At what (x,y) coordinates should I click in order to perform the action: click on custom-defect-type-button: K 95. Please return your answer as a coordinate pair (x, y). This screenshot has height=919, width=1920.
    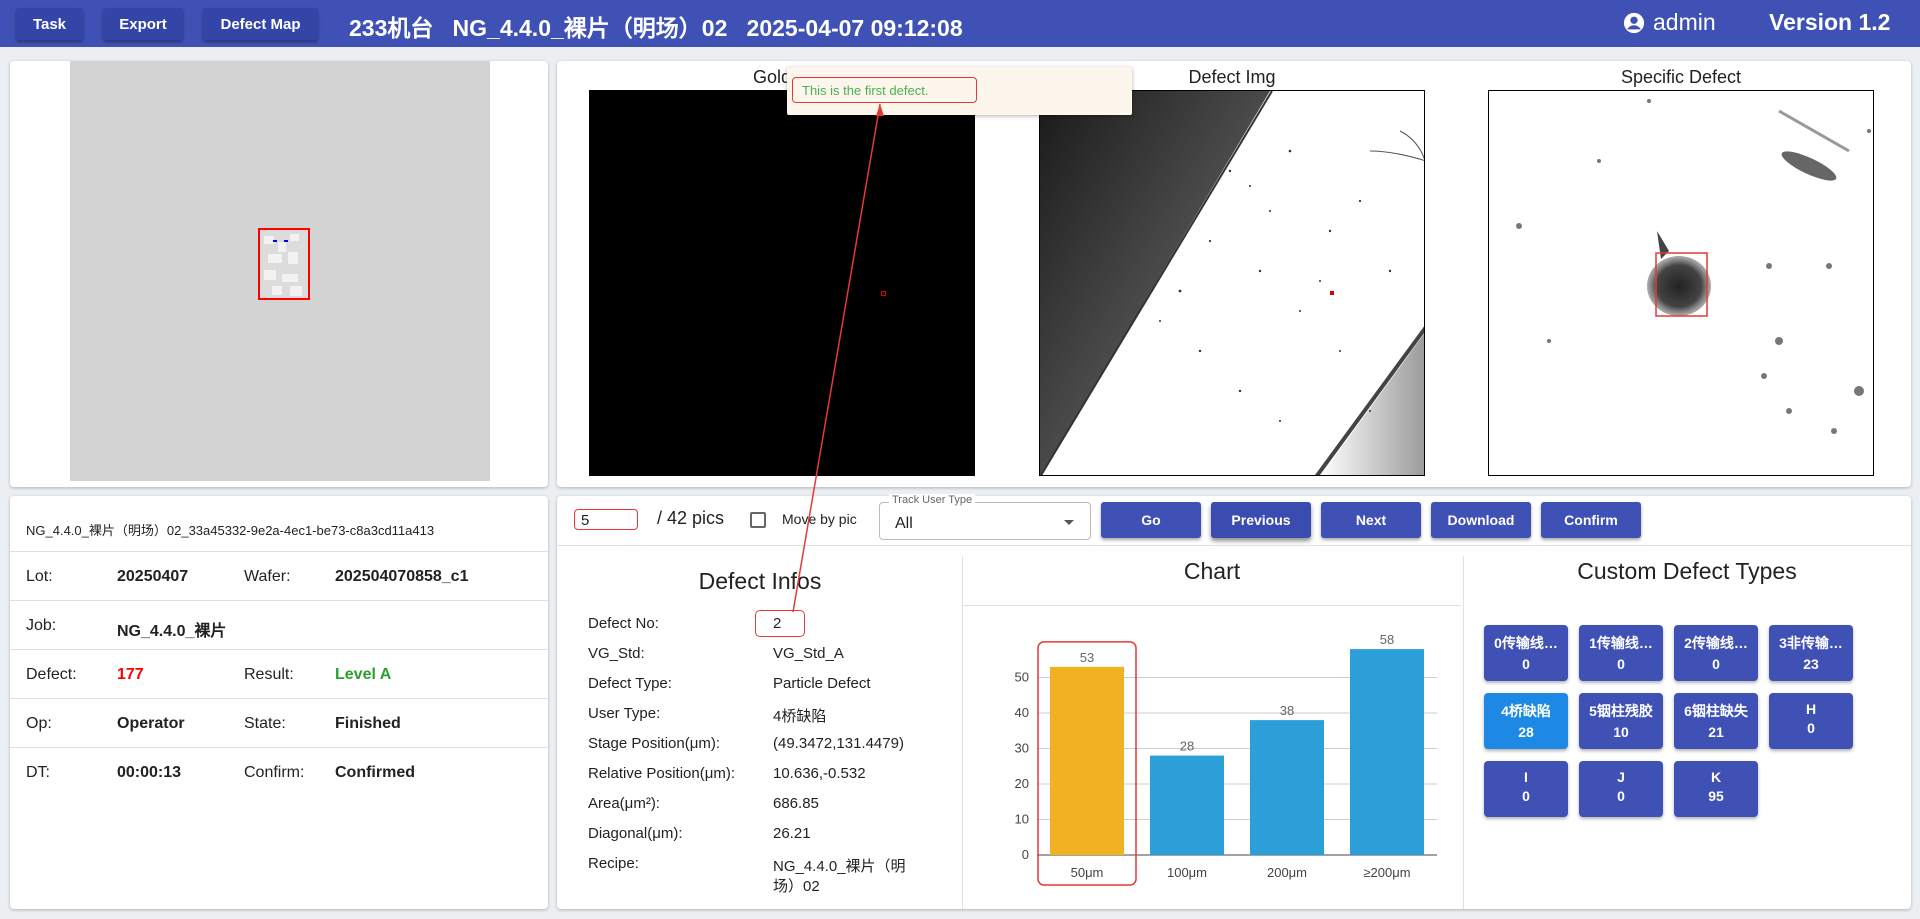
    Looking at the image, I should click on (1716, 789).